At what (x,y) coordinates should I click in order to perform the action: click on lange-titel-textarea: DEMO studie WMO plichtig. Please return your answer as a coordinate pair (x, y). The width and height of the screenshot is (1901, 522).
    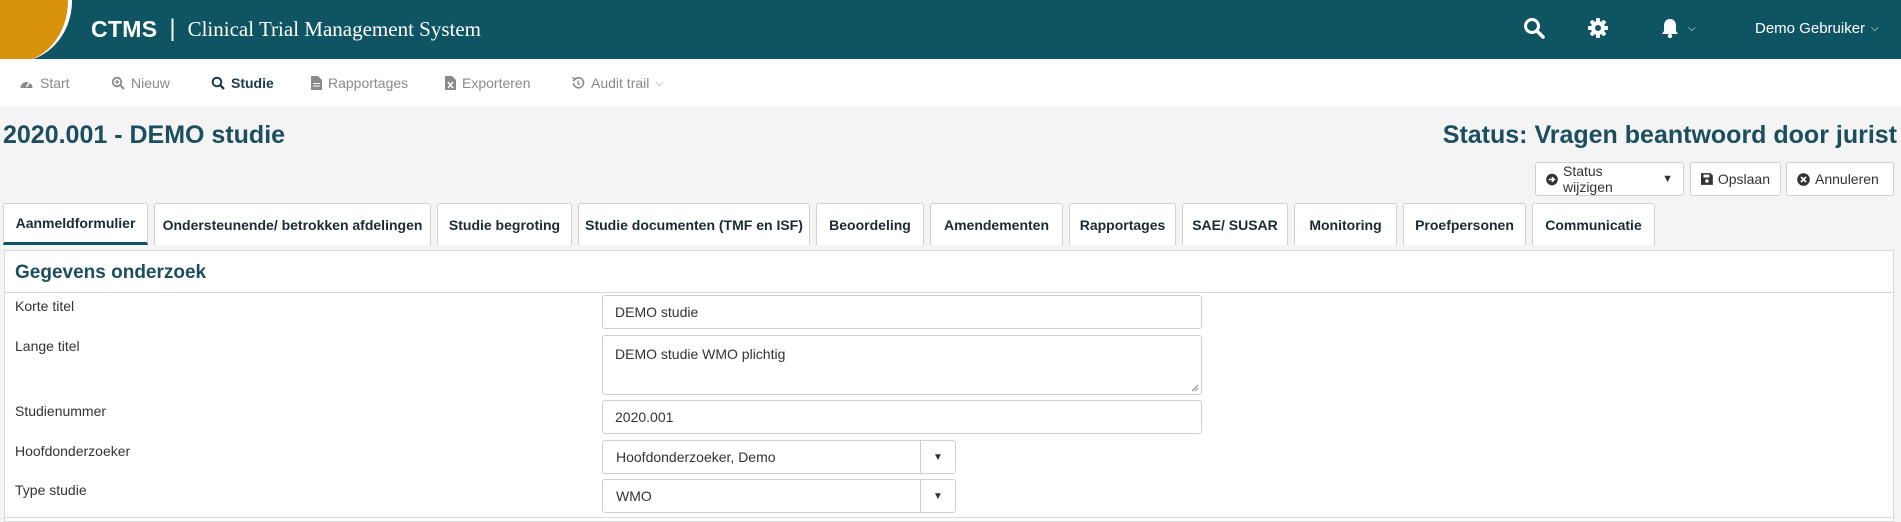
    Looking at the image, I should click on (902, 365).